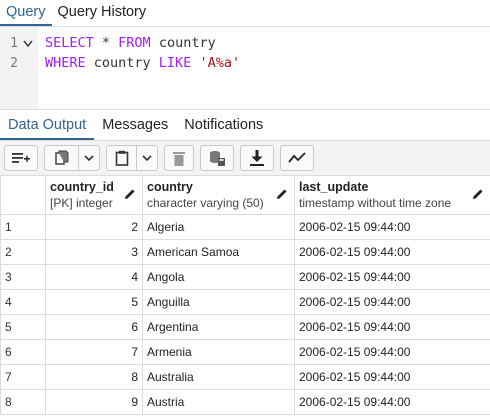 The height and width of the screenshot is (419, 490). Describe the element at coordinates (23, 277) in the screenshot. I see `row-number-cell: 3` at that location.